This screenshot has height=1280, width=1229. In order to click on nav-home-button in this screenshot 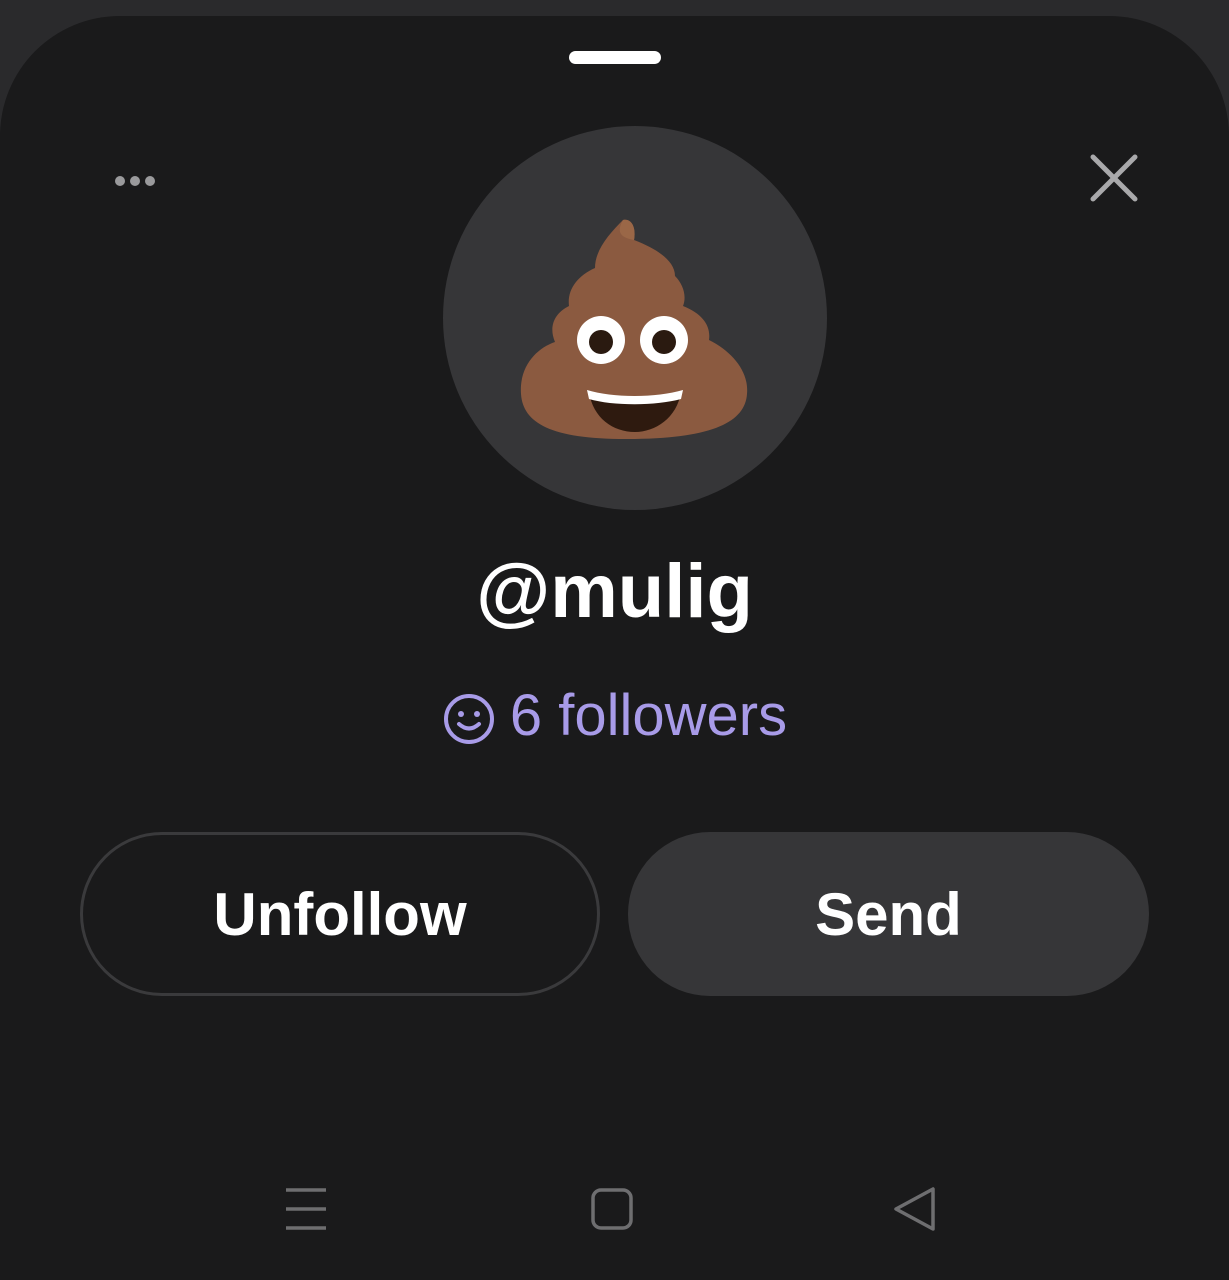, I will do `click(612, 1211)`.